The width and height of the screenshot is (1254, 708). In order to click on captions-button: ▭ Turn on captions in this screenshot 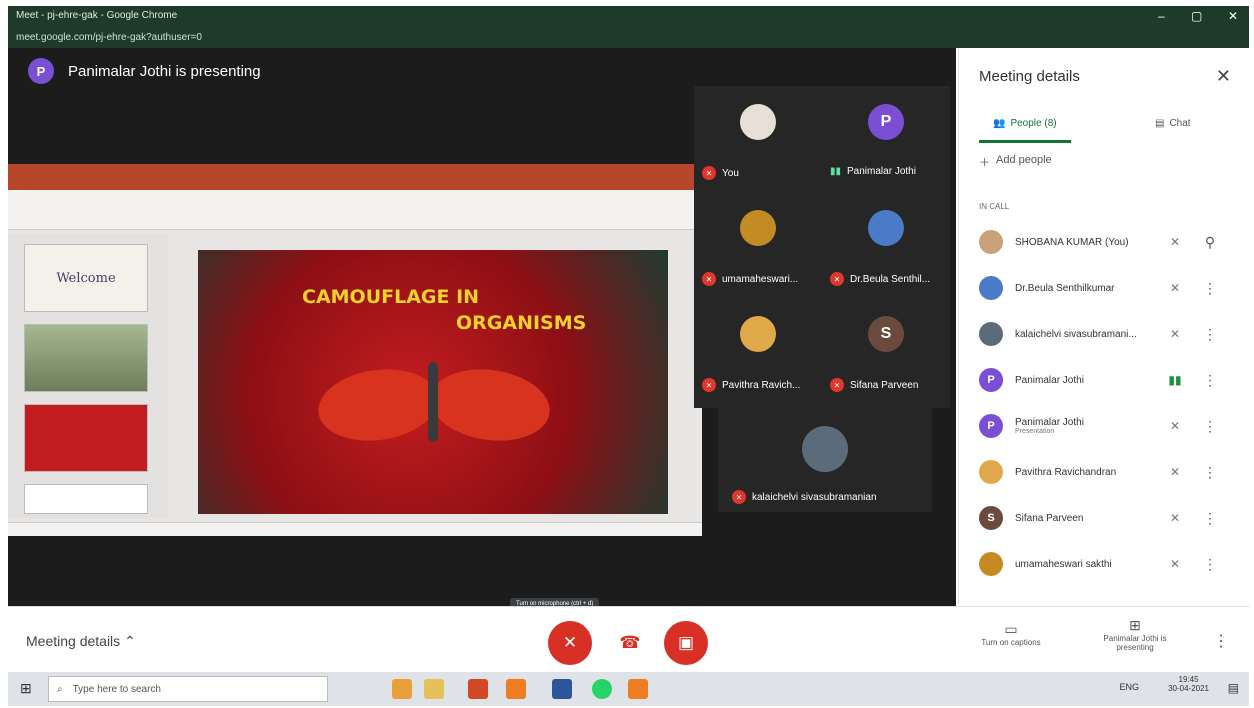, I will do `click(1011, 634)`.